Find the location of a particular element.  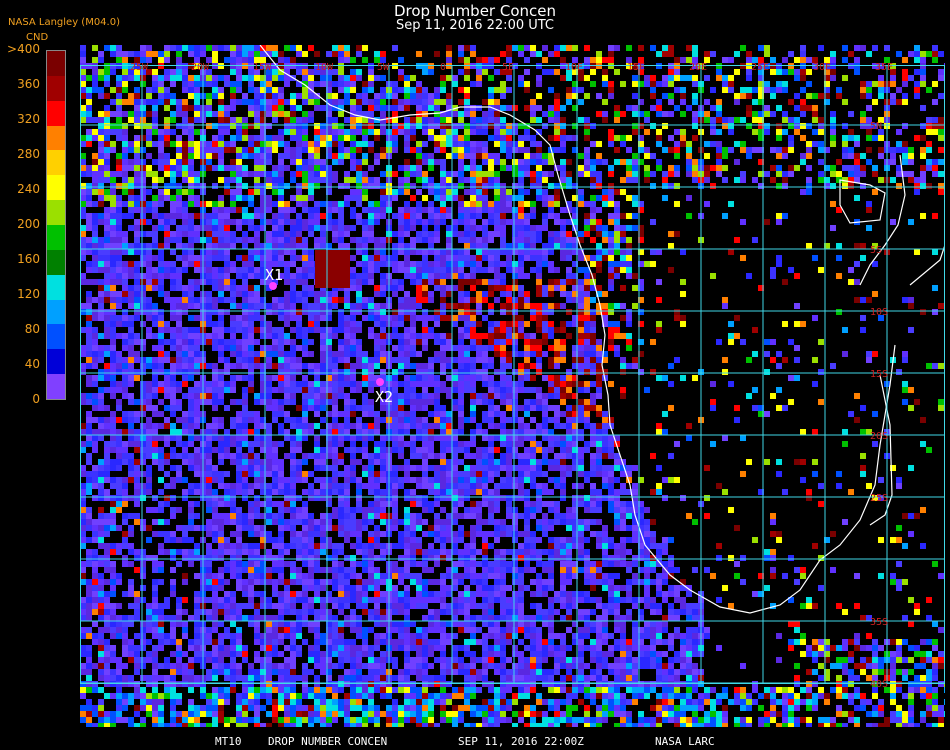

lon-label: 15W is located at coordinates (262, 67).